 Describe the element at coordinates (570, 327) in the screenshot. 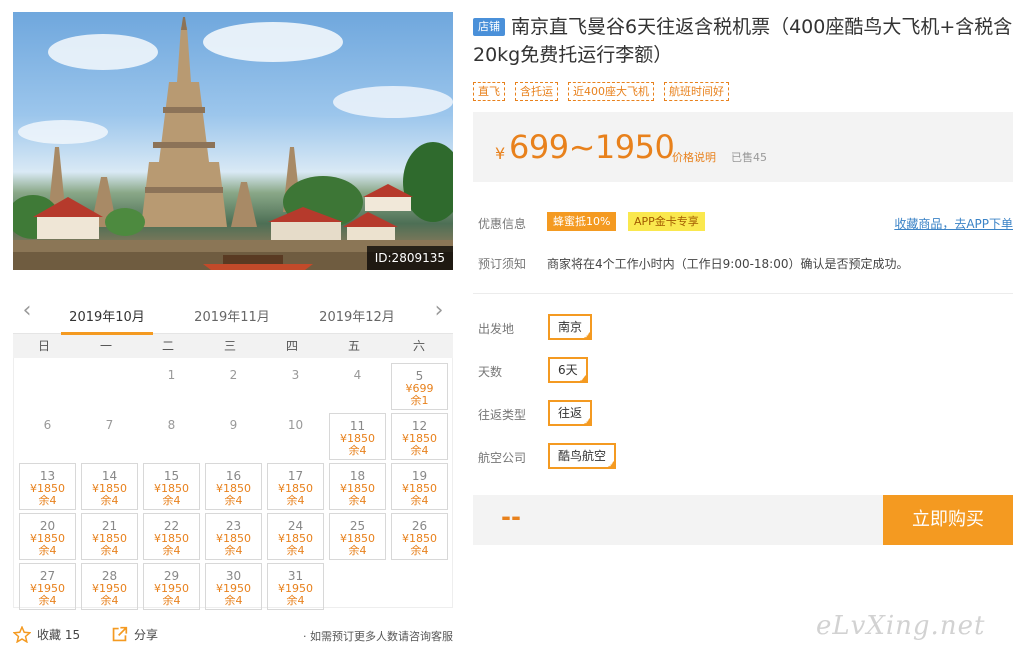

I see `departure-option: 南京` at that location.